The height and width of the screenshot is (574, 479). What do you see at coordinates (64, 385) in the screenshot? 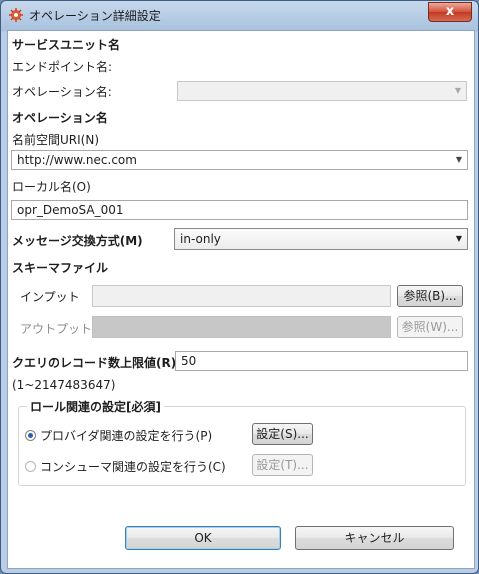
I see `query-limit-range: (1~2147483647)` at bounding box center [64, 385].